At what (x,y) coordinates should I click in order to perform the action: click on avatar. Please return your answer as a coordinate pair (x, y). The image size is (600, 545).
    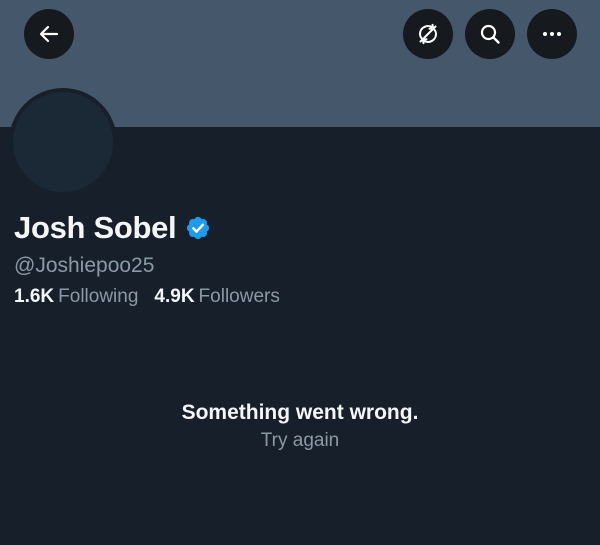
    Looking at the image, I should click on (63, 142).